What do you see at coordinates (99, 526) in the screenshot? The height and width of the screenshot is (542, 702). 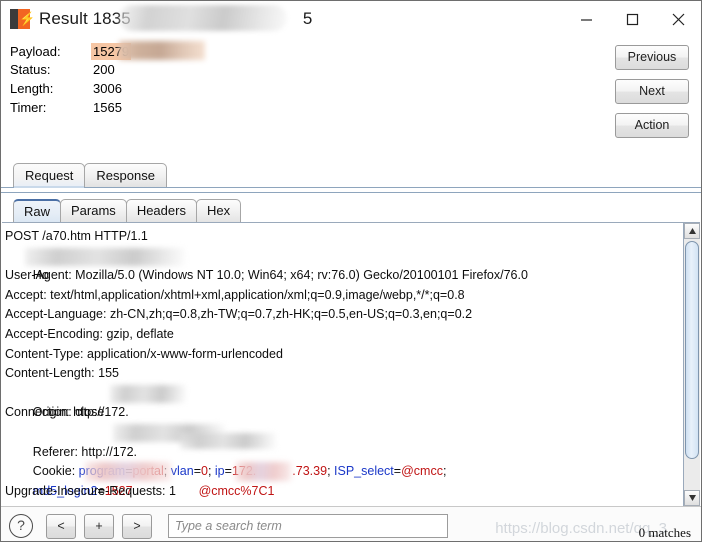 I see `search-add-button: +` at bounding box center [99, 526].